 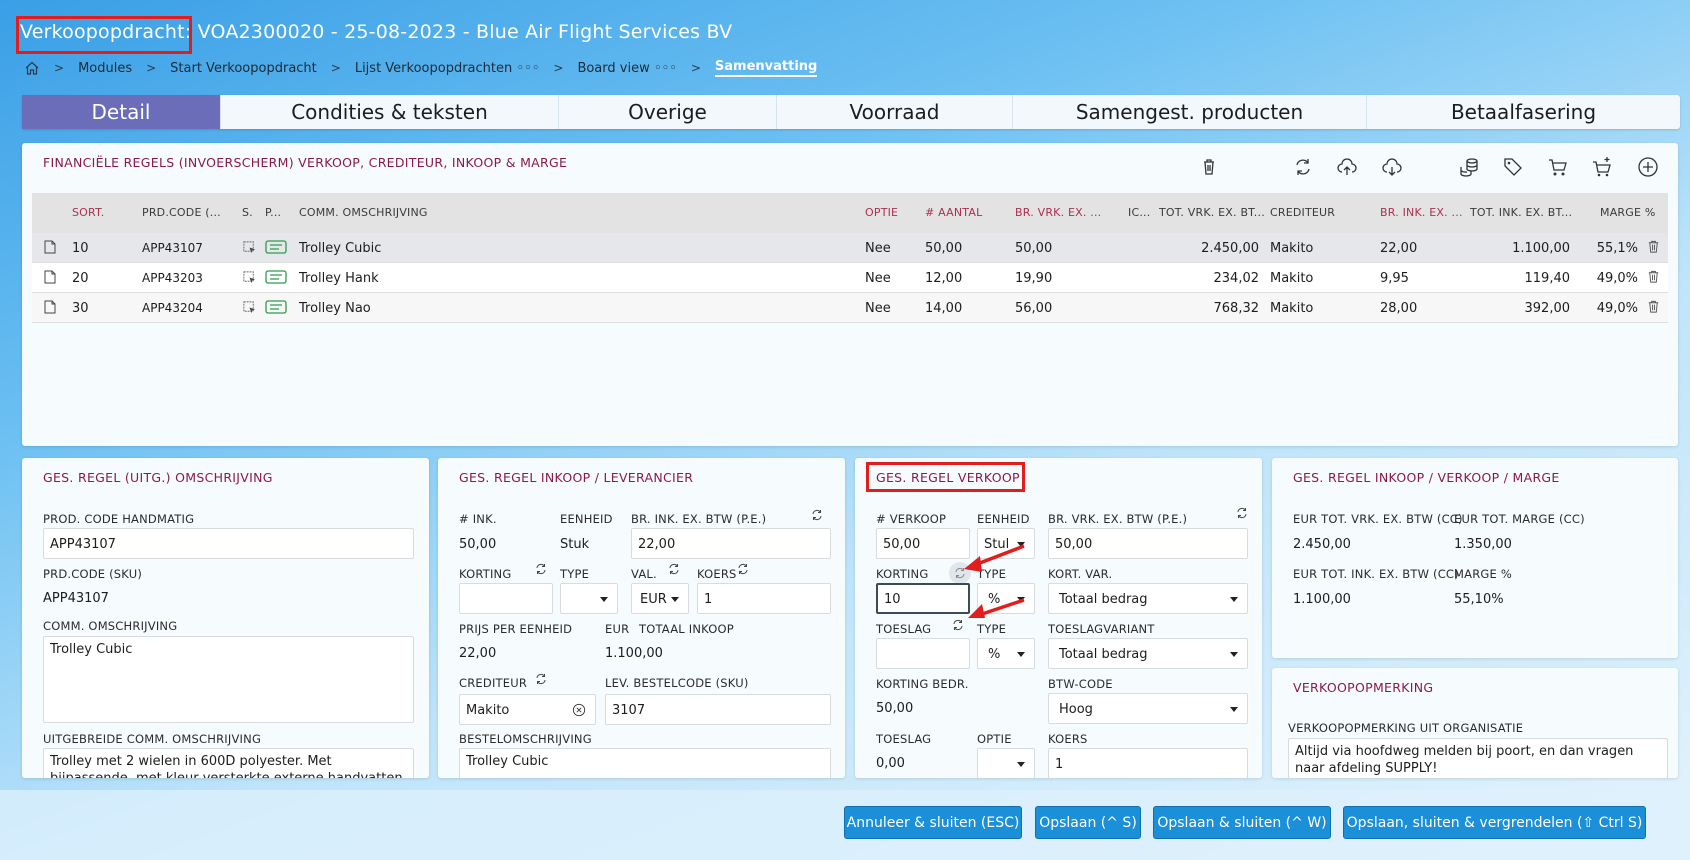 I want to click on type-select, so click(x=589, y=598).